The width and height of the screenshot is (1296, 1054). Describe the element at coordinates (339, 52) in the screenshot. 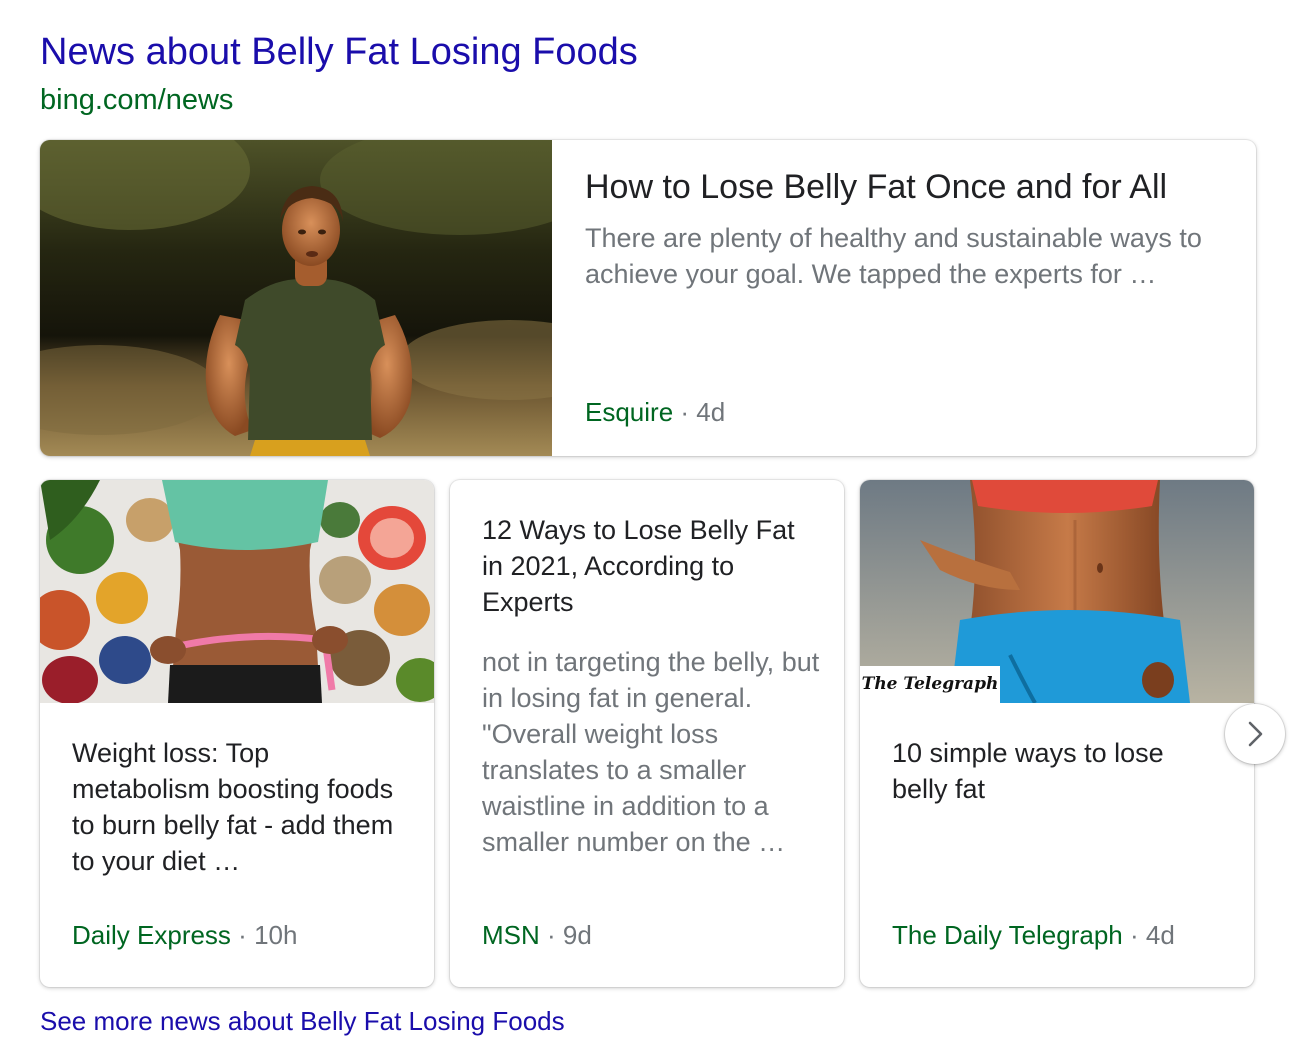

I see `news-section-title-link: News about Belly Fat Losing Foods` at that location.